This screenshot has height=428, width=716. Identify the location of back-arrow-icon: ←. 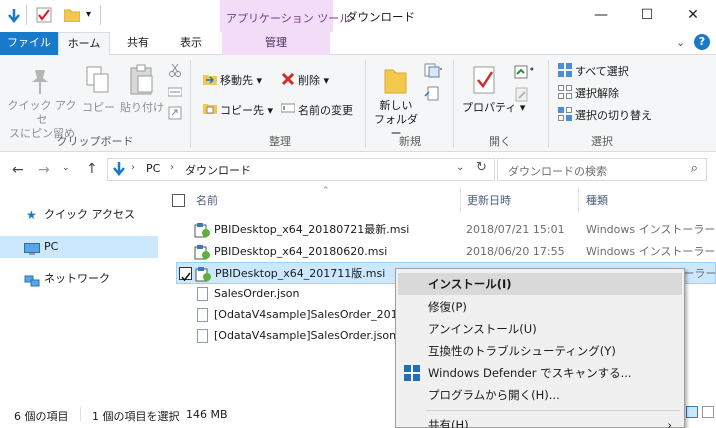
(18, 170).